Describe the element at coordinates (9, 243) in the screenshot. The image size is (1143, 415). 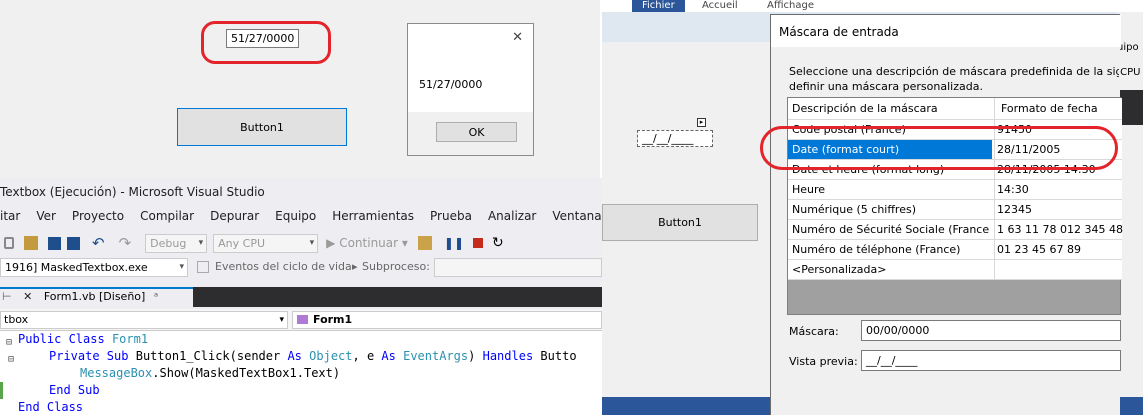
I see `gear-icon` at that location.